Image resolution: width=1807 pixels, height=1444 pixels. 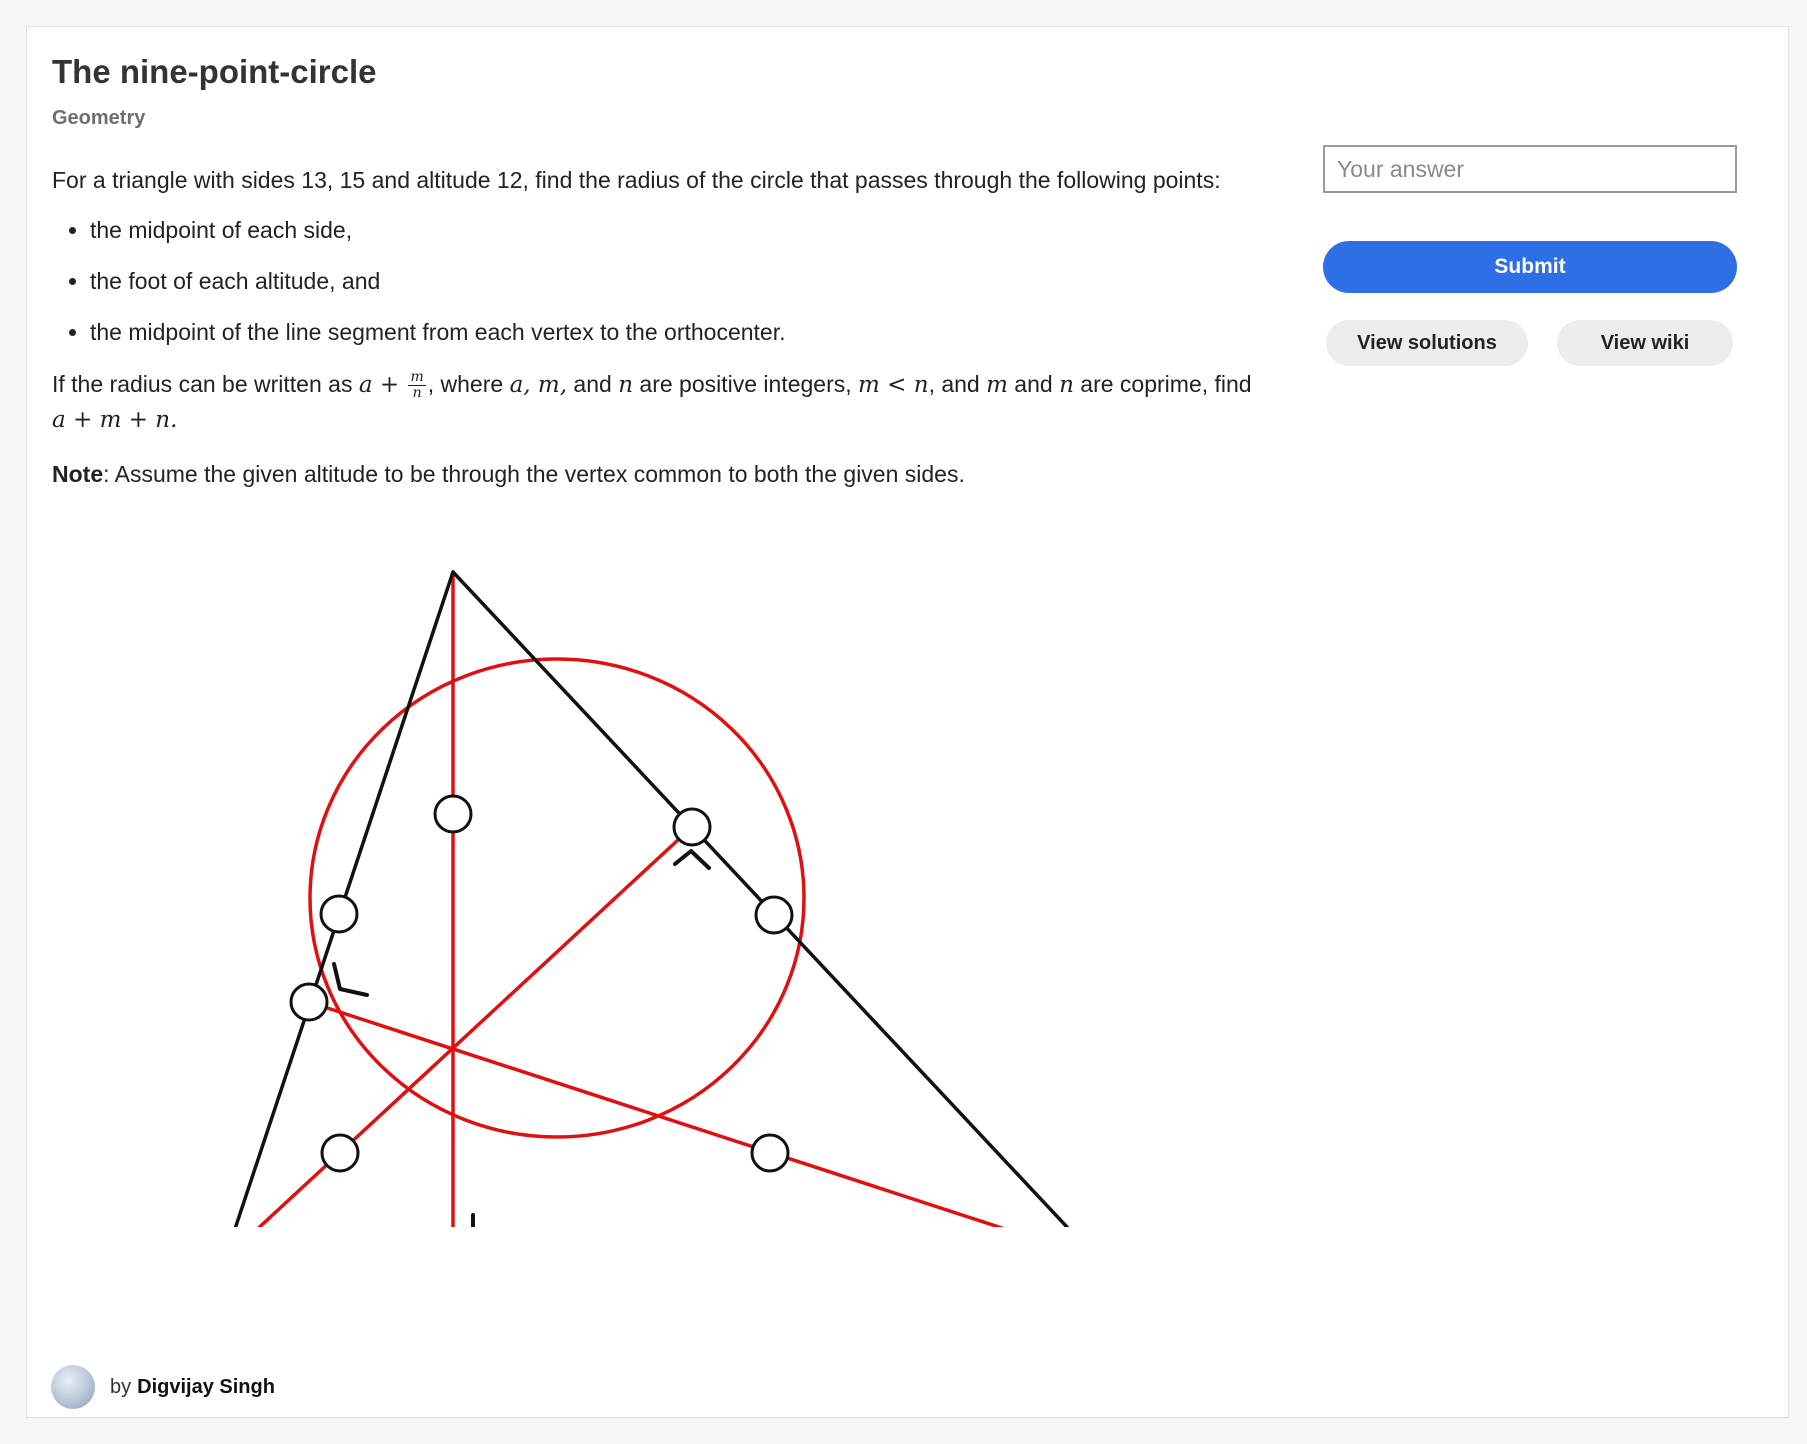 What do you see at coordinates (73, 1387) in the screenshot?
I see `avatar` at bounding box center [73, 1387].